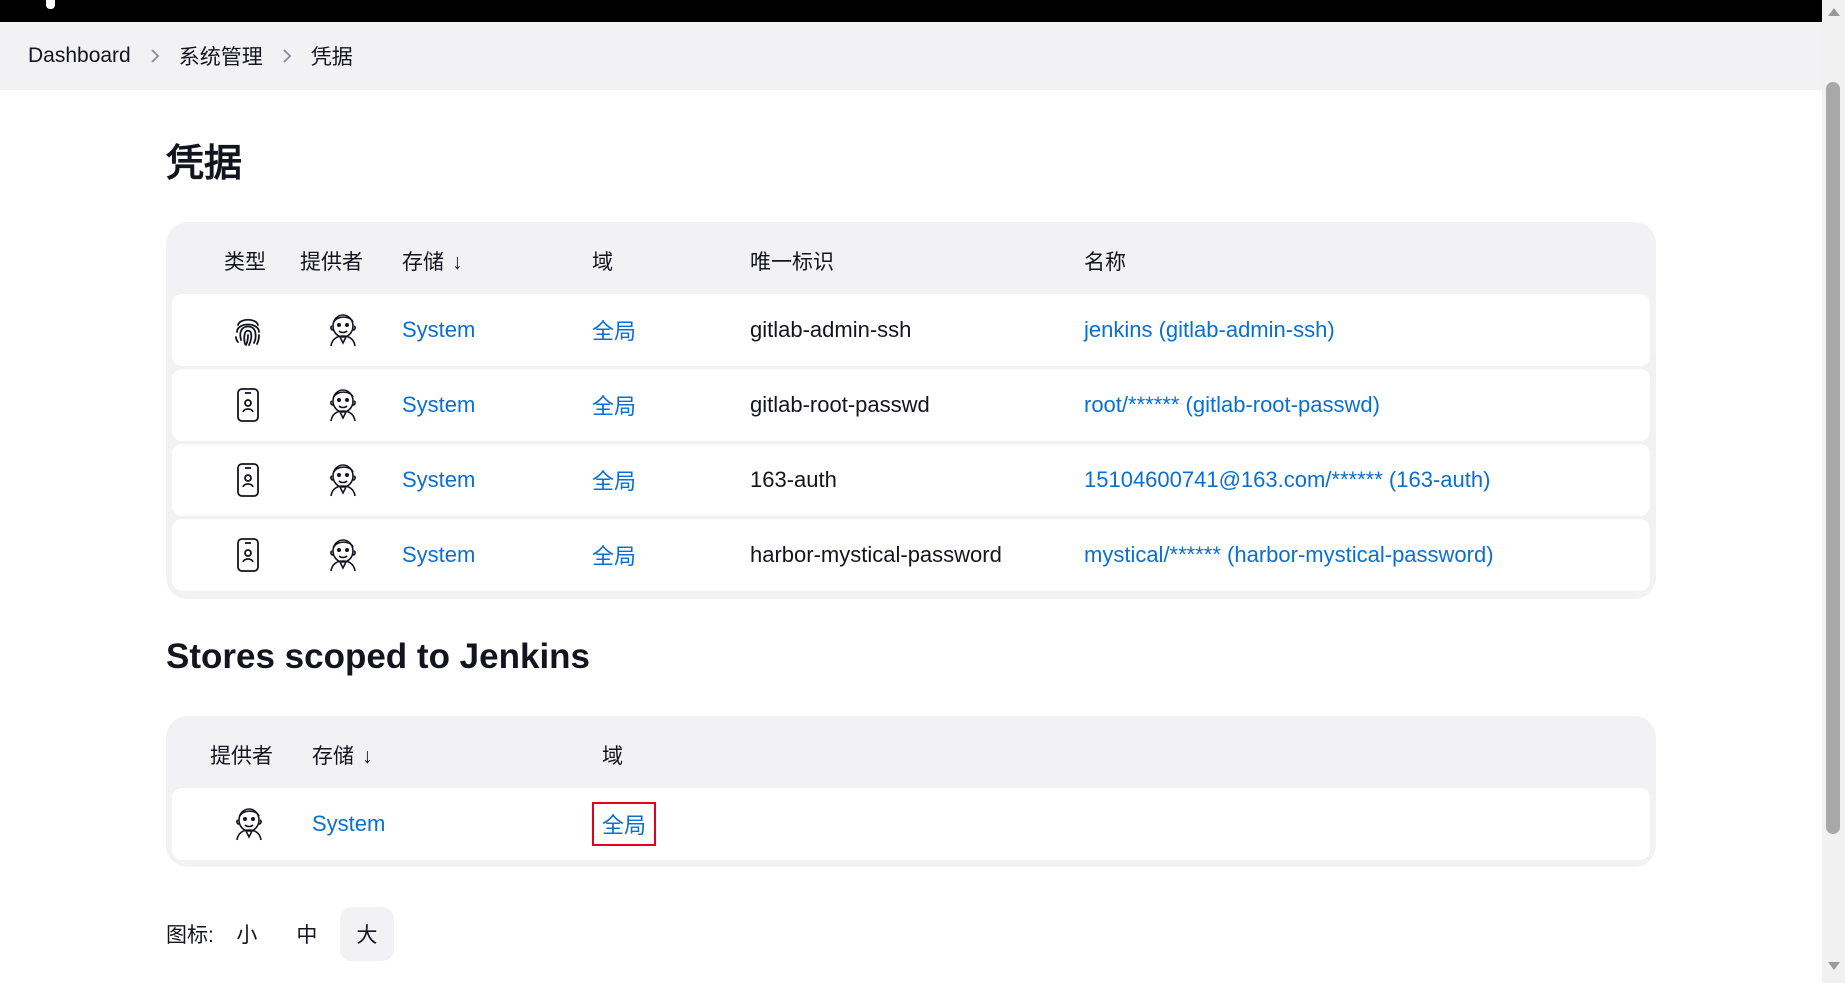 The image size is (1845, 983). I want to click on credential-id: gitlab-admin-ssh, so click(831, 329).